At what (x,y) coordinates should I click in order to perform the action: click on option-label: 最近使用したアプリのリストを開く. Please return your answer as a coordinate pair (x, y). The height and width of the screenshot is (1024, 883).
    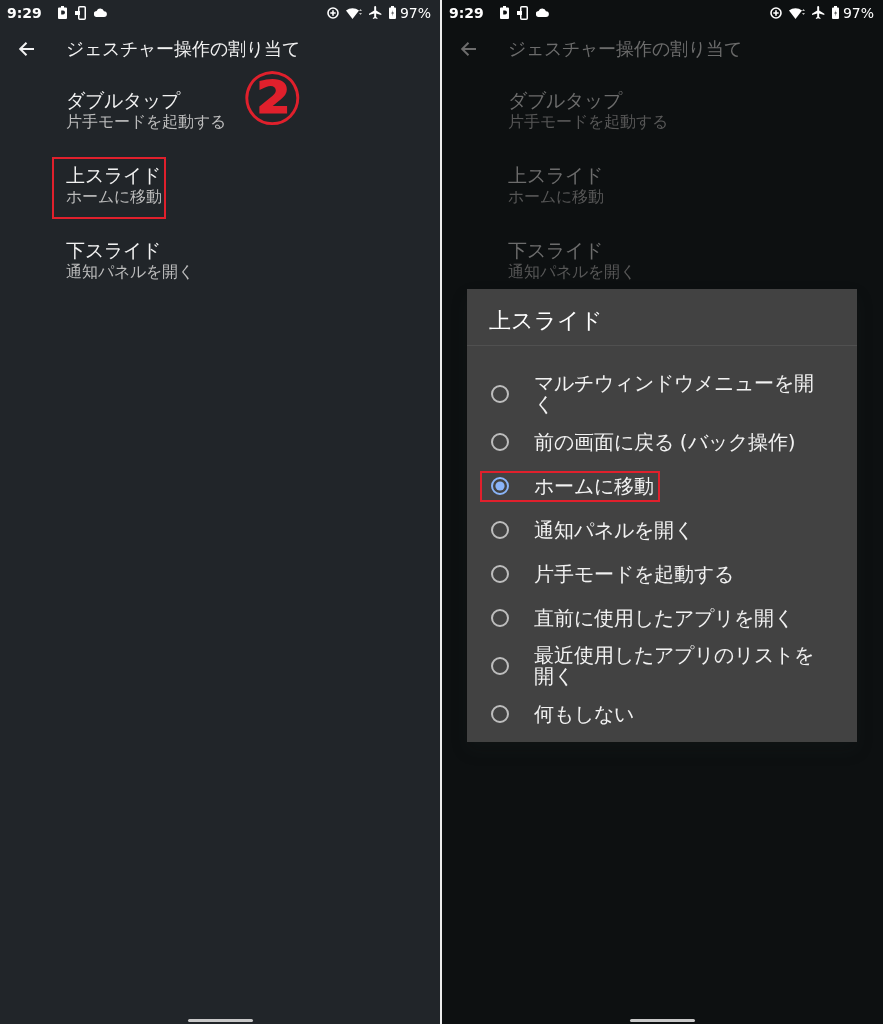
    Looking at the image, I should click on (678, 666).